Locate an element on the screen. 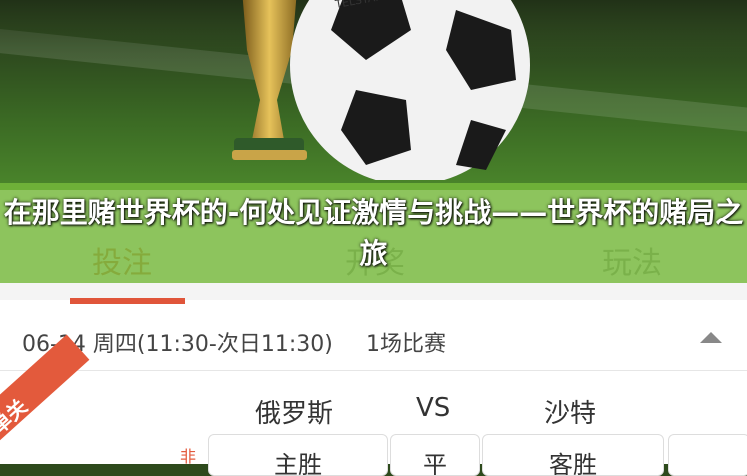 This screenshot has height=476, width=747. schedule-header: 06-14 周四(11:30-次日11:30) 1场比赛 is located at coordinates (373, 340).